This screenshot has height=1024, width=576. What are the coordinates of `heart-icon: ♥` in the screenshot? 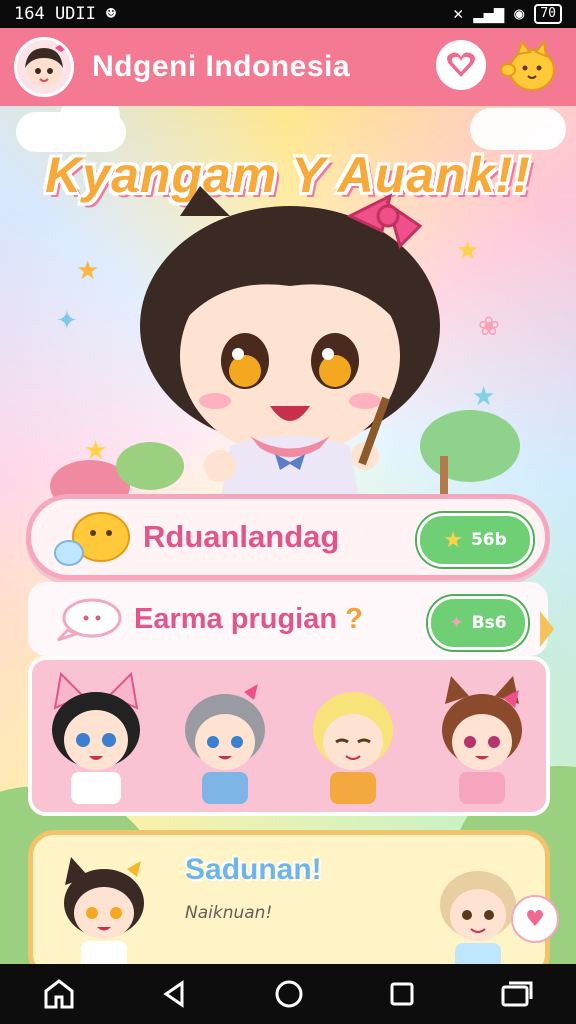 It's located at (535, 919).